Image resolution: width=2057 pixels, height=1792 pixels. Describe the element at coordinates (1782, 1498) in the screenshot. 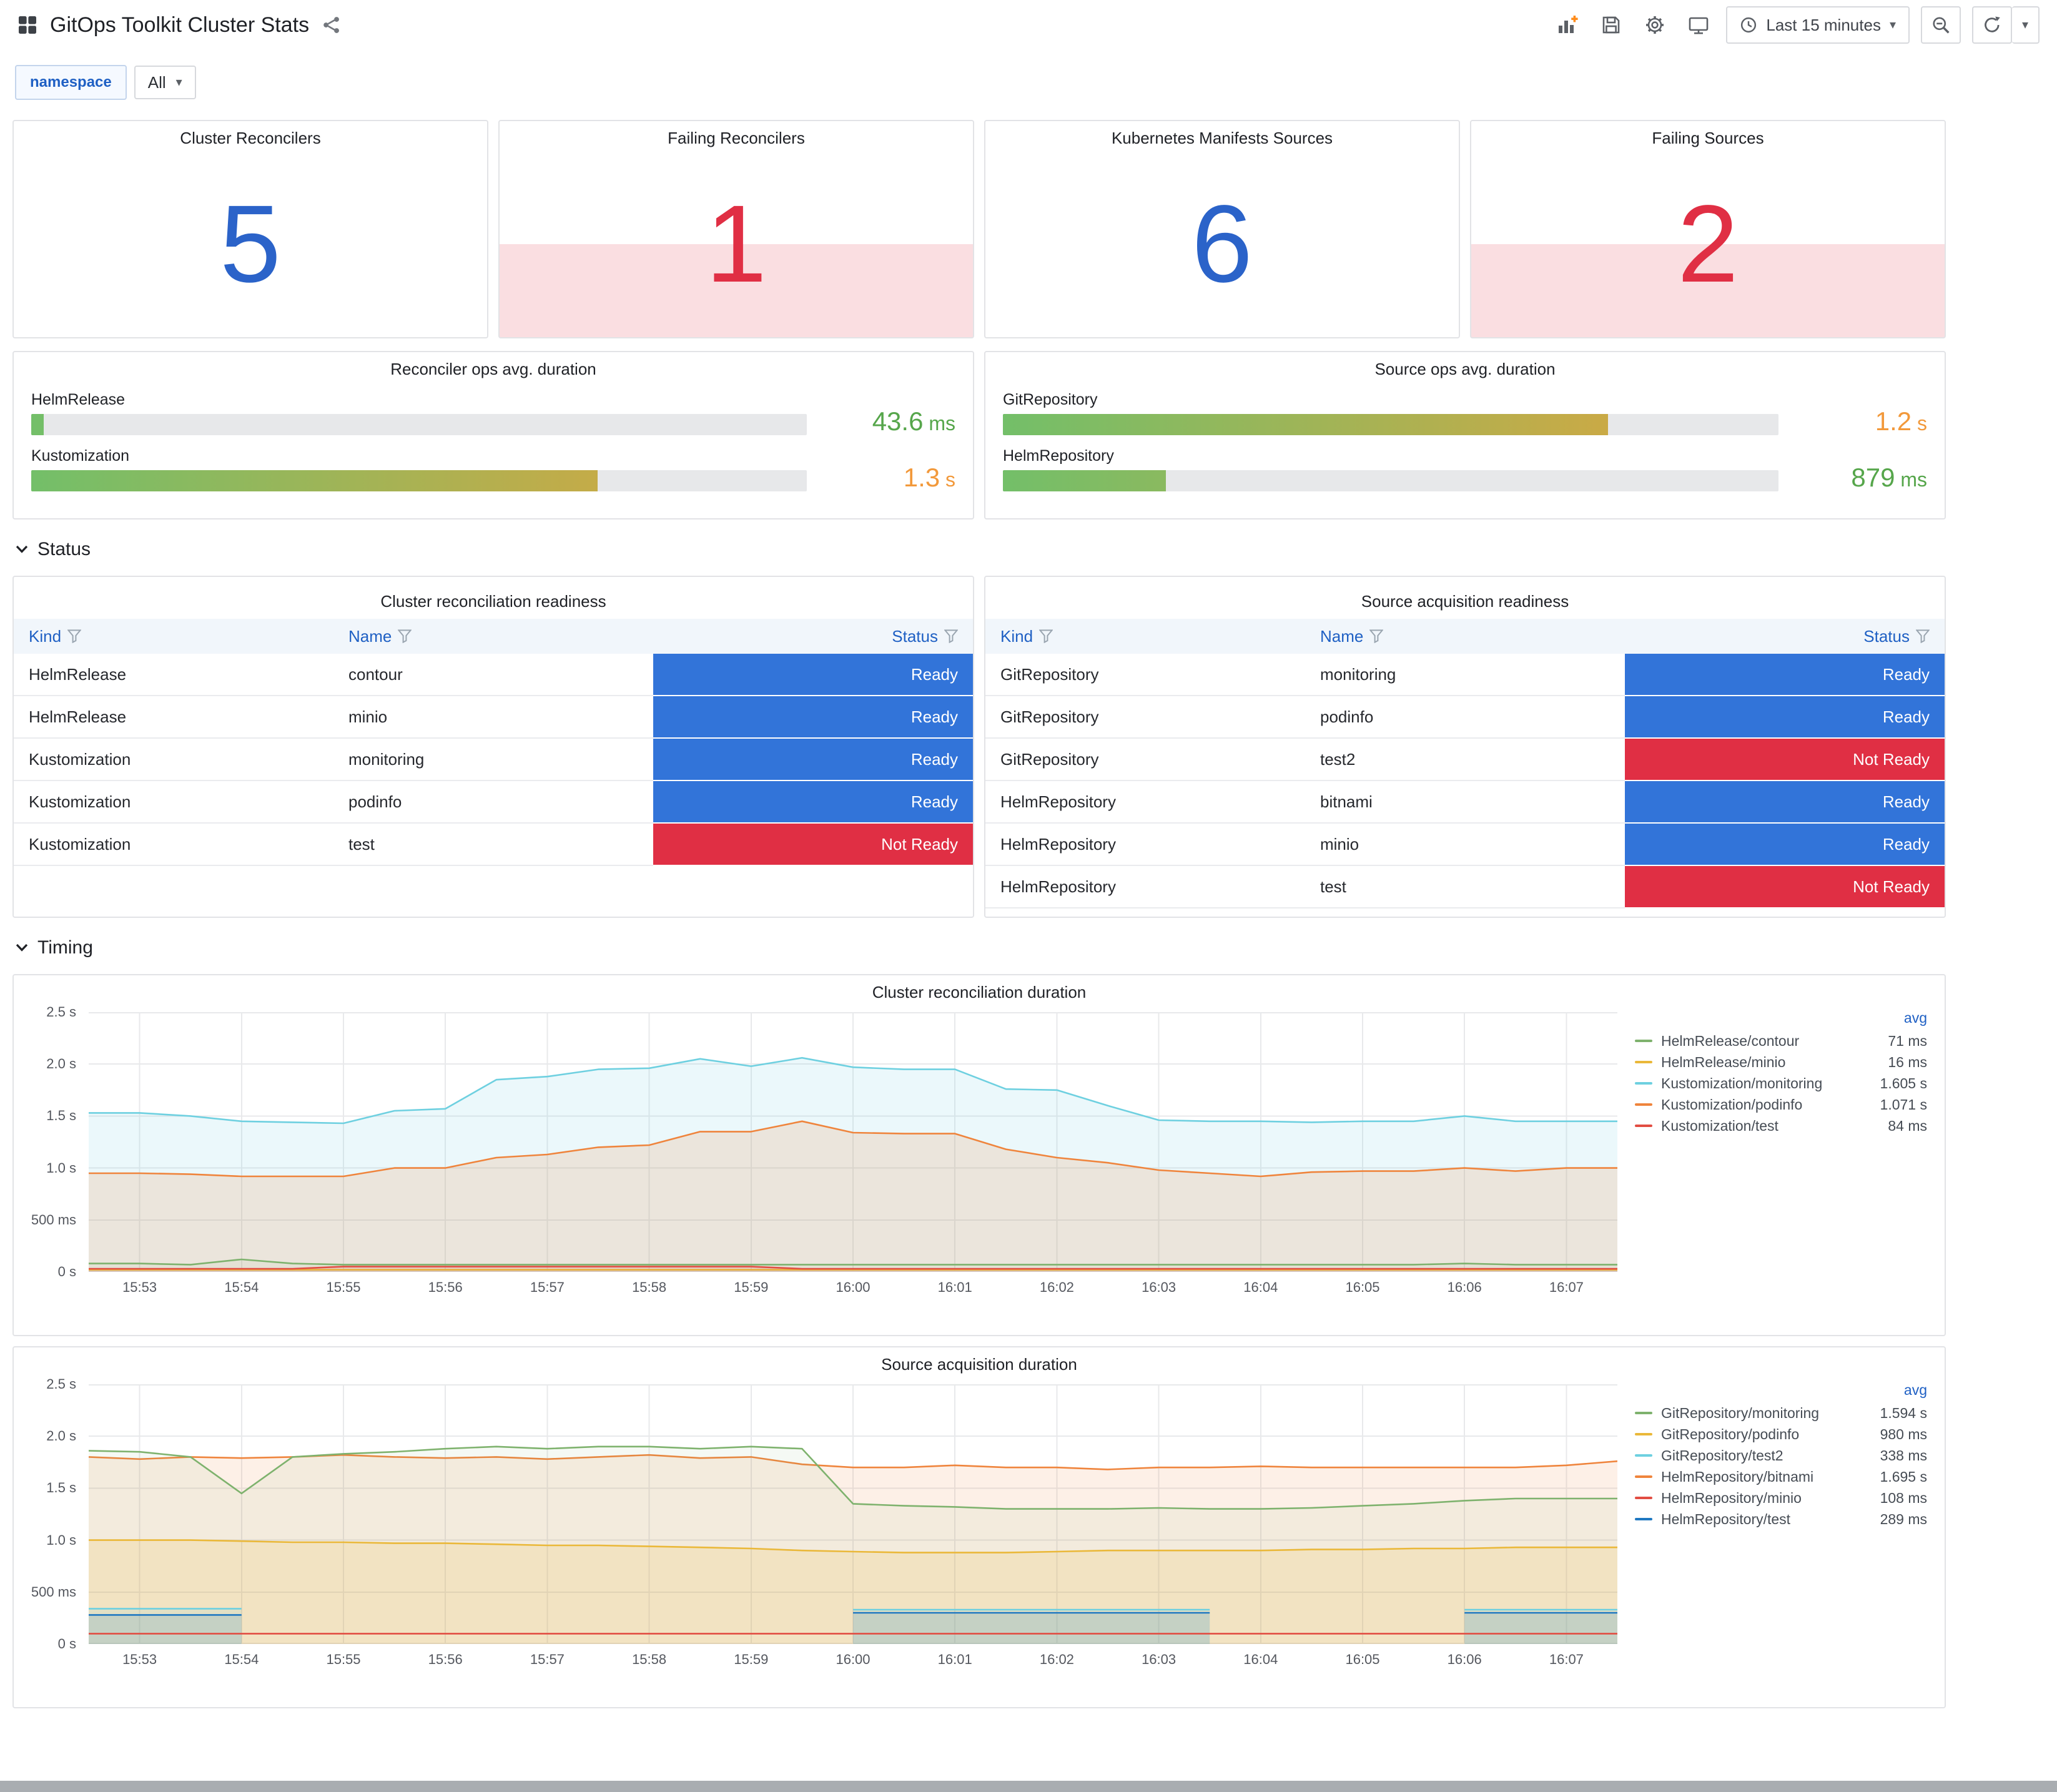

I see `legend-item: HelmRepository/minio 108 ms` at that location.